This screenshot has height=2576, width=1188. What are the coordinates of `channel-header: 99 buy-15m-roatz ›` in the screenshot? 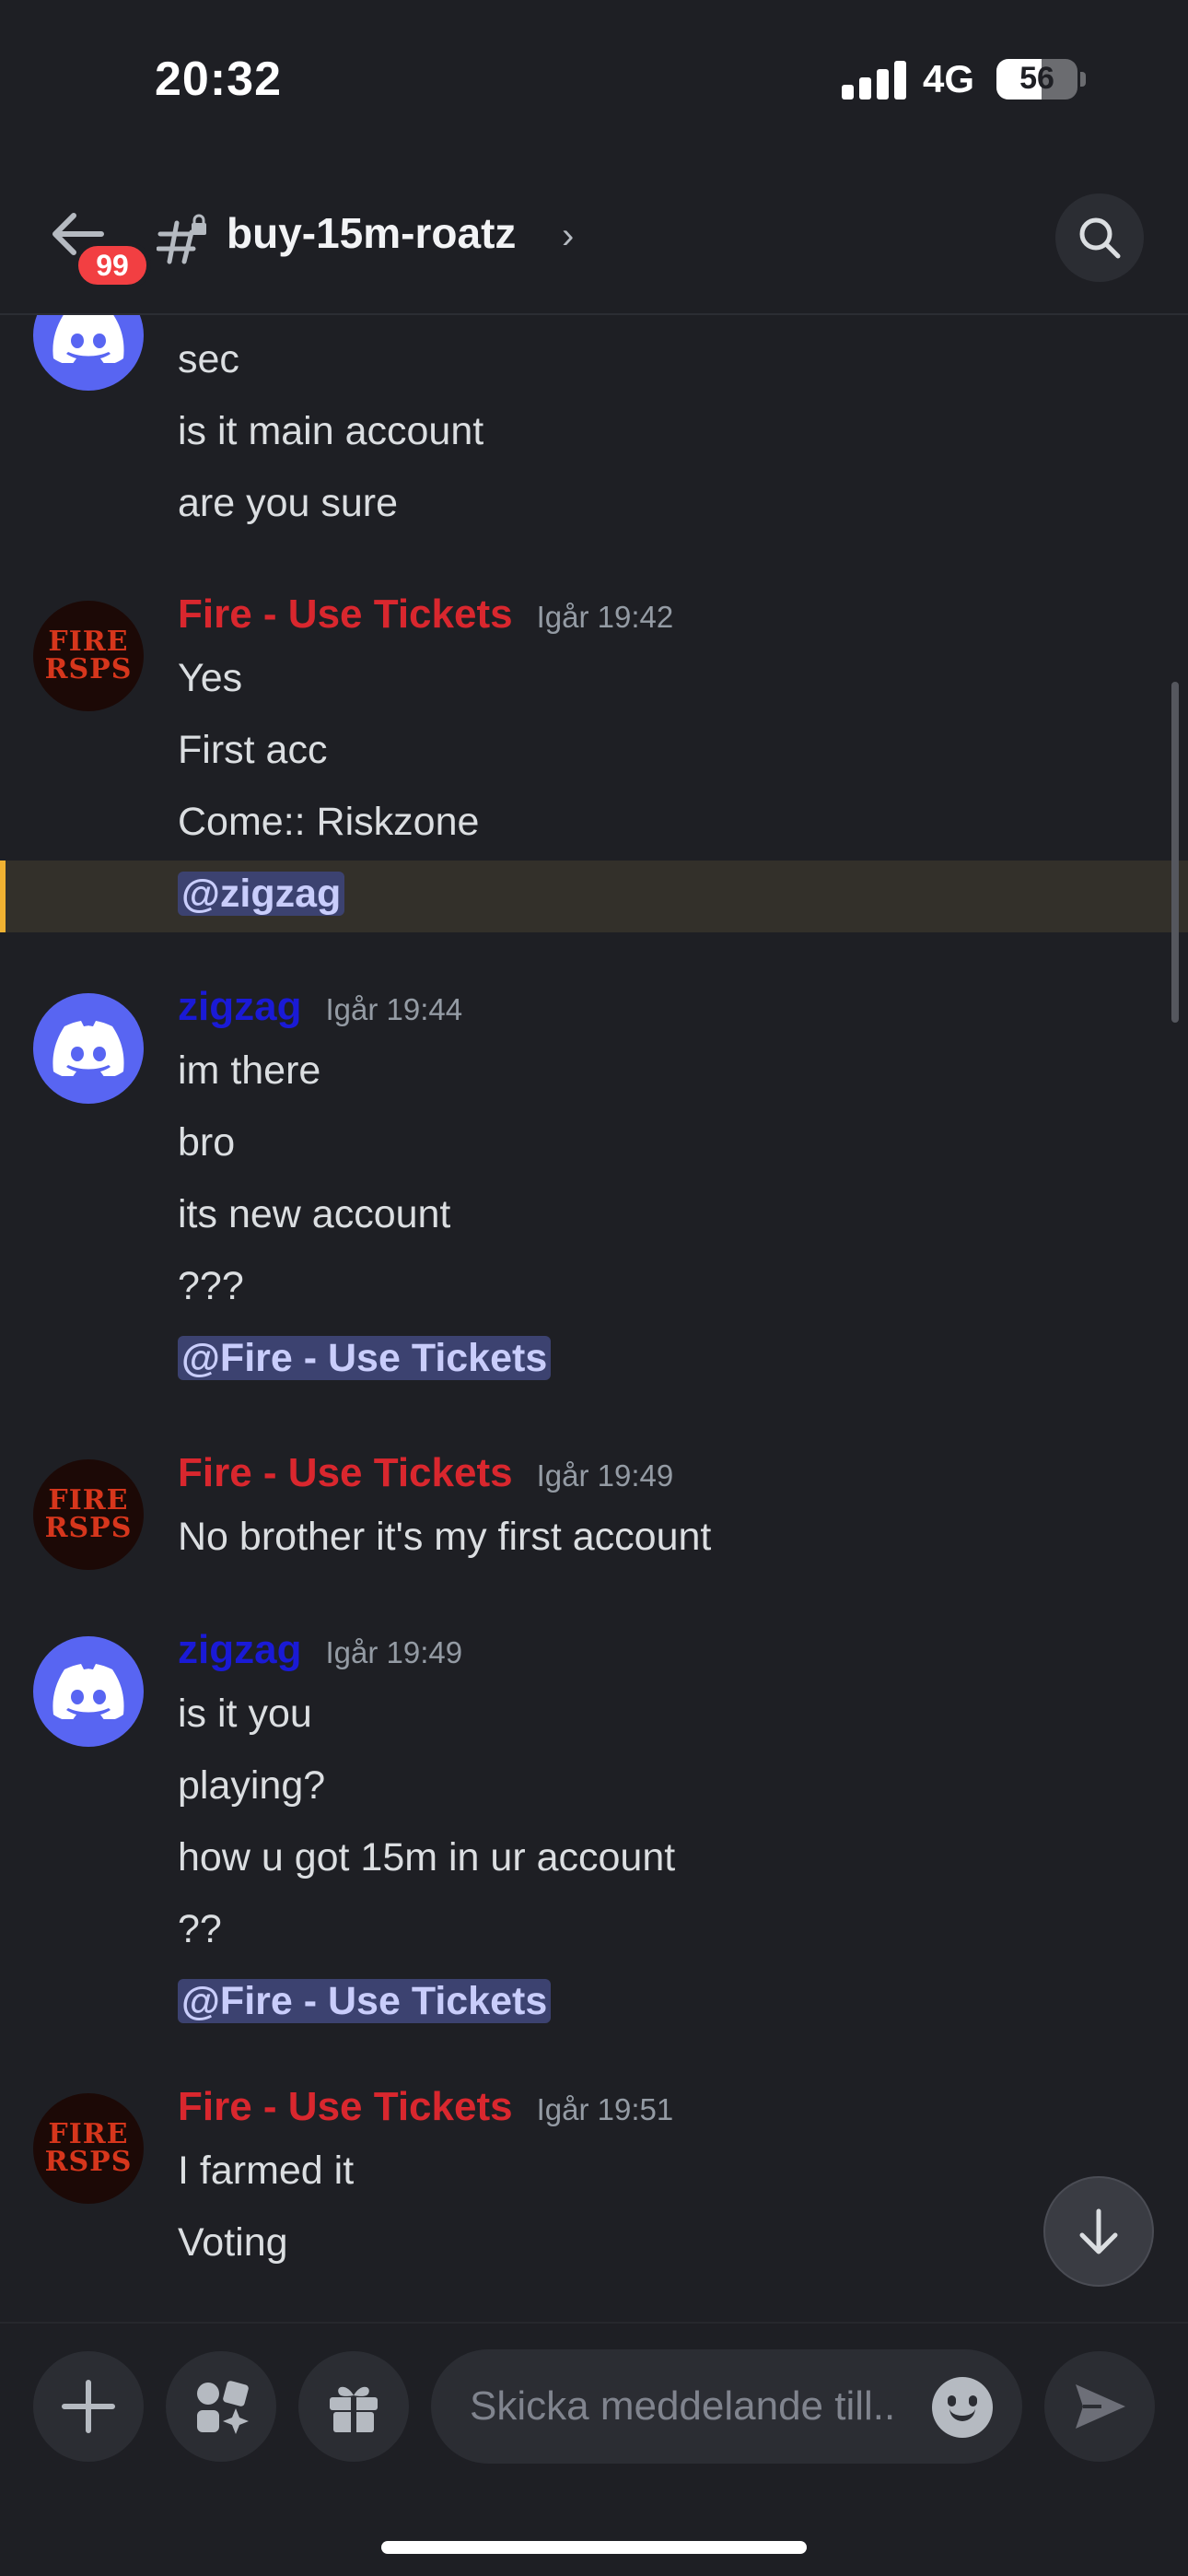 It's located at (594, 236).